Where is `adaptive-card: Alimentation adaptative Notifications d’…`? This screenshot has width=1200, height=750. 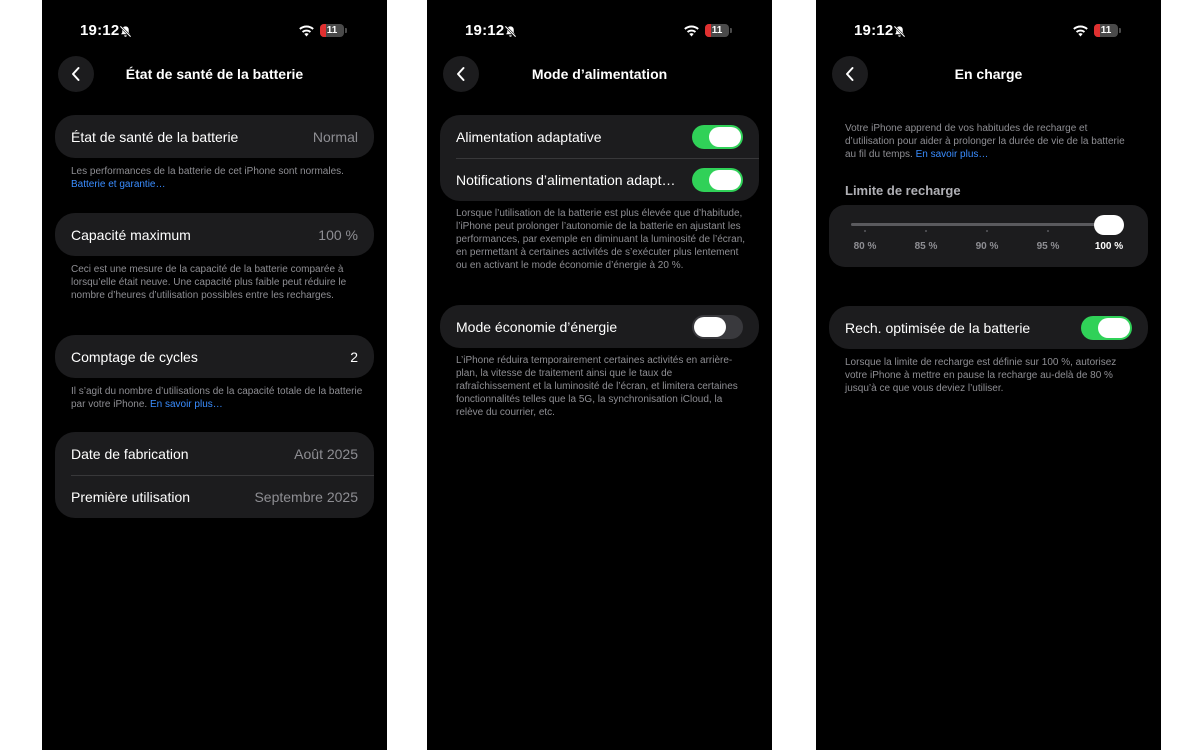 adaptive-card: Alimentation adaptative Notifications d’… is located at coordinates (599, 158).